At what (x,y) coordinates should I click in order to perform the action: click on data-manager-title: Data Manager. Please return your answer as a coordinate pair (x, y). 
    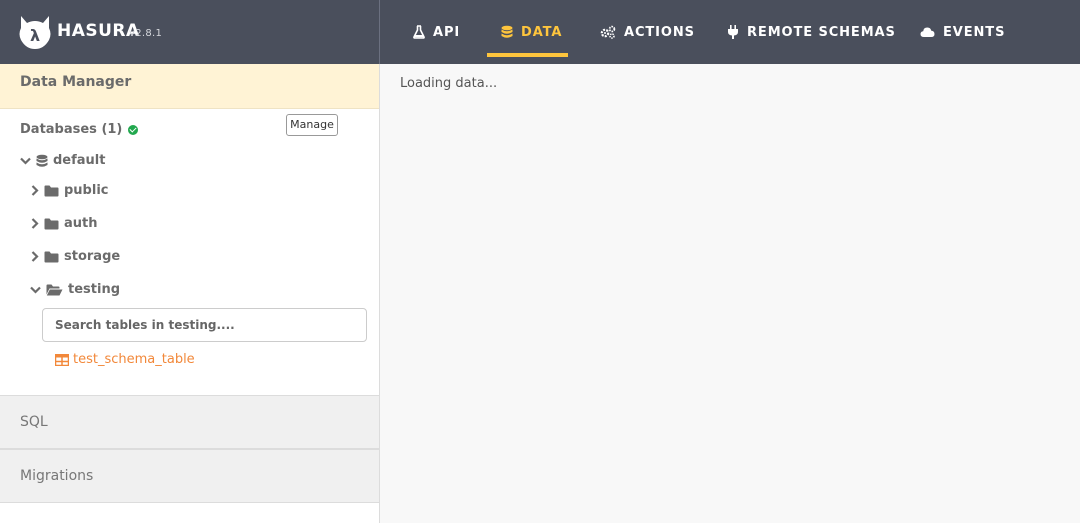
    Looking at the image, I should click on (76, 82).